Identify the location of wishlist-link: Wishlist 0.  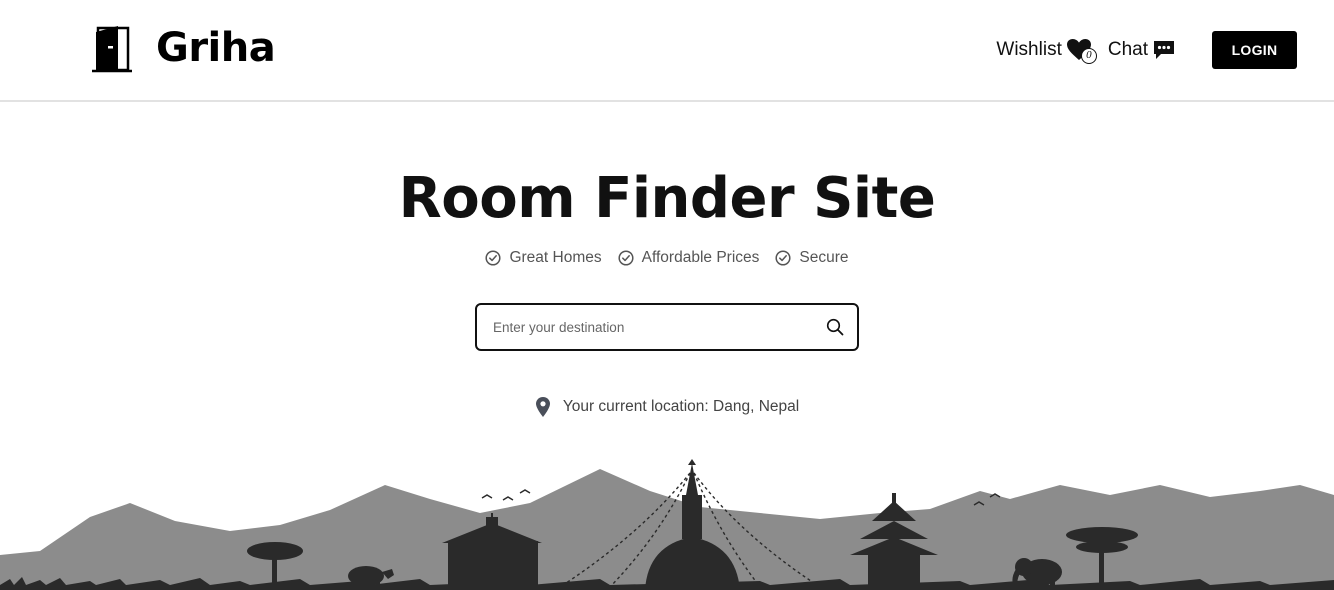
(1046, 50).